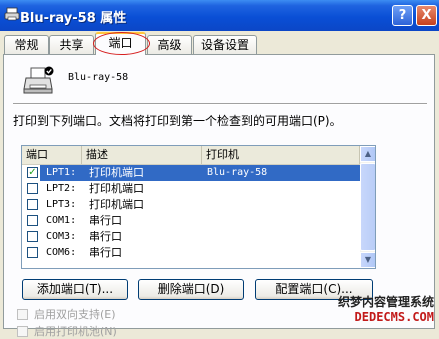 This screenshot has width=439, height=339. What do you see at coordinates (191, 237) in the screenshot?
I see `list-item: COM3: 串行口` at bounding box center [191, 237].